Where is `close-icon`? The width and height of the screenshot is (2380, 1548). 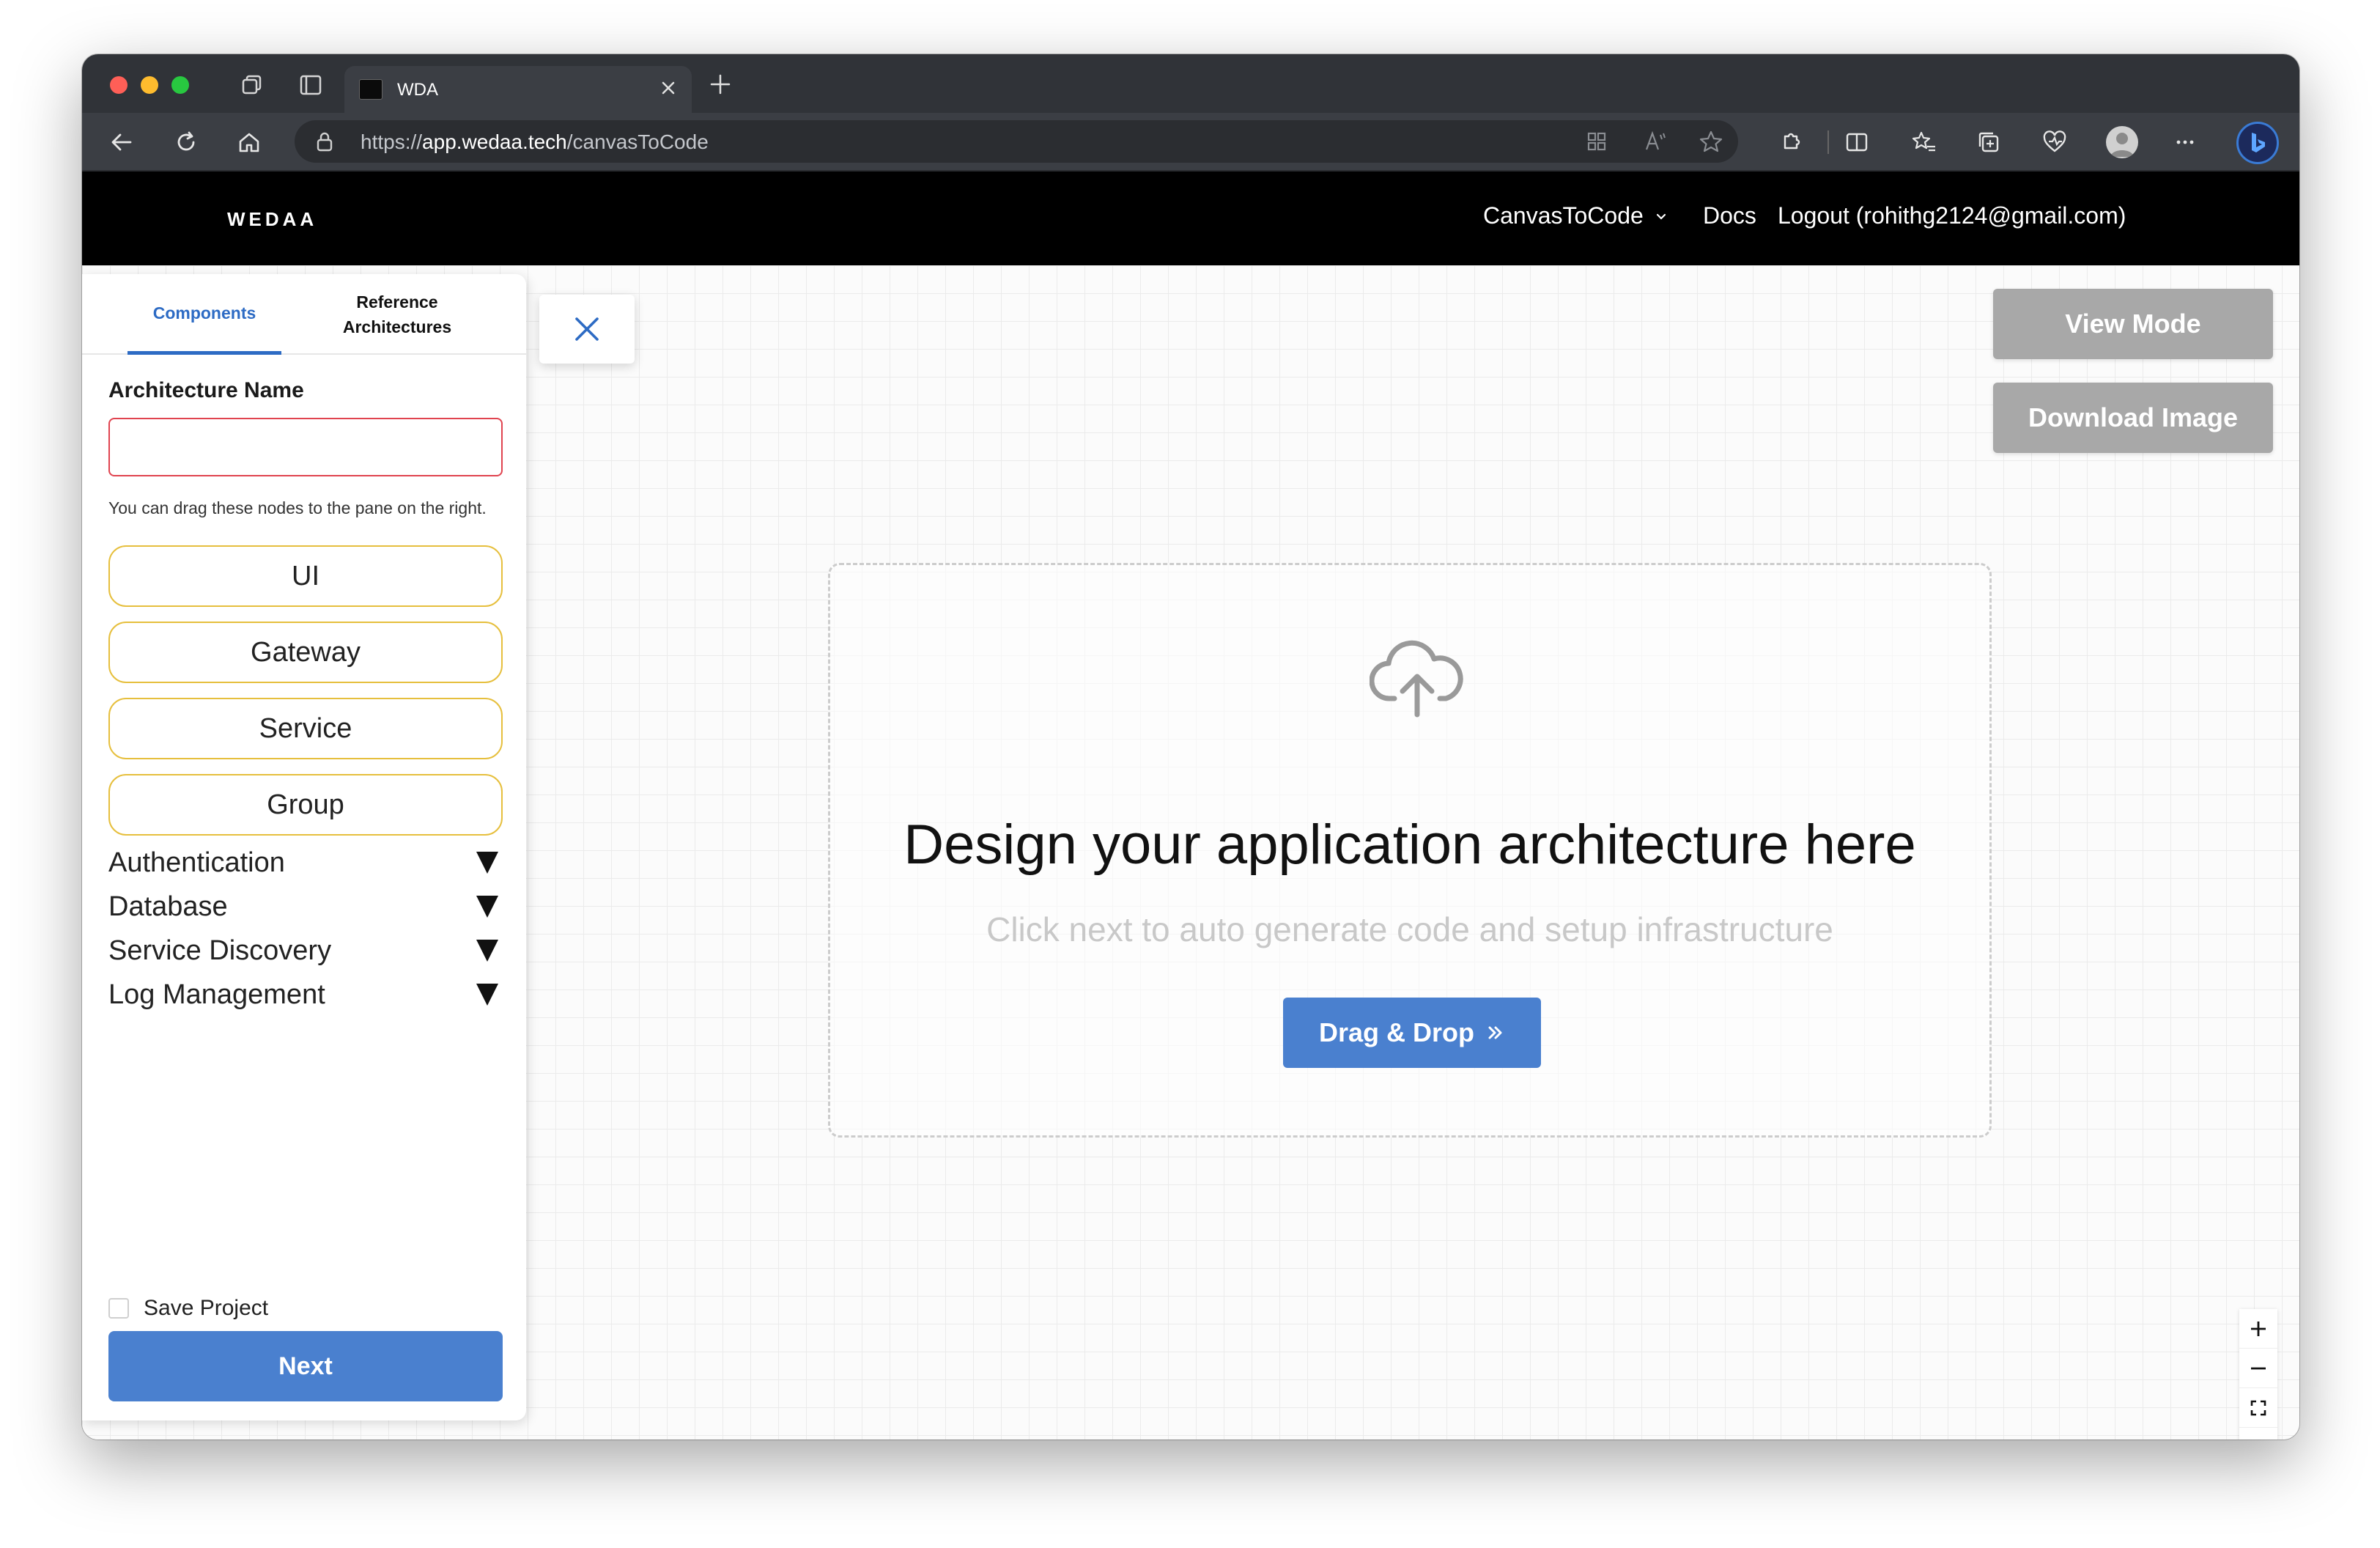 close-icon is located at coordinates (587, 329).